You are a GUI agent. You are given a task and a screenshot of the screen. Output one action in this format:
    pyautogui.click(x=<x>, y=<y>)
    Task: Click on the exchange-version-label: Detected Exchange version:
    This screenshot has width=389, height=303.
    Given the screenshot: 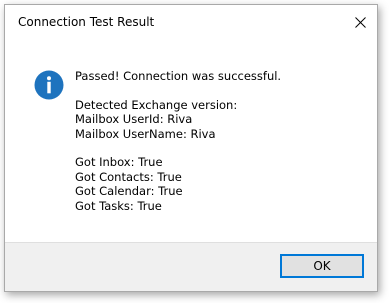 What is the action you would take?
    pyautogui.click(x=156, y=104)
    